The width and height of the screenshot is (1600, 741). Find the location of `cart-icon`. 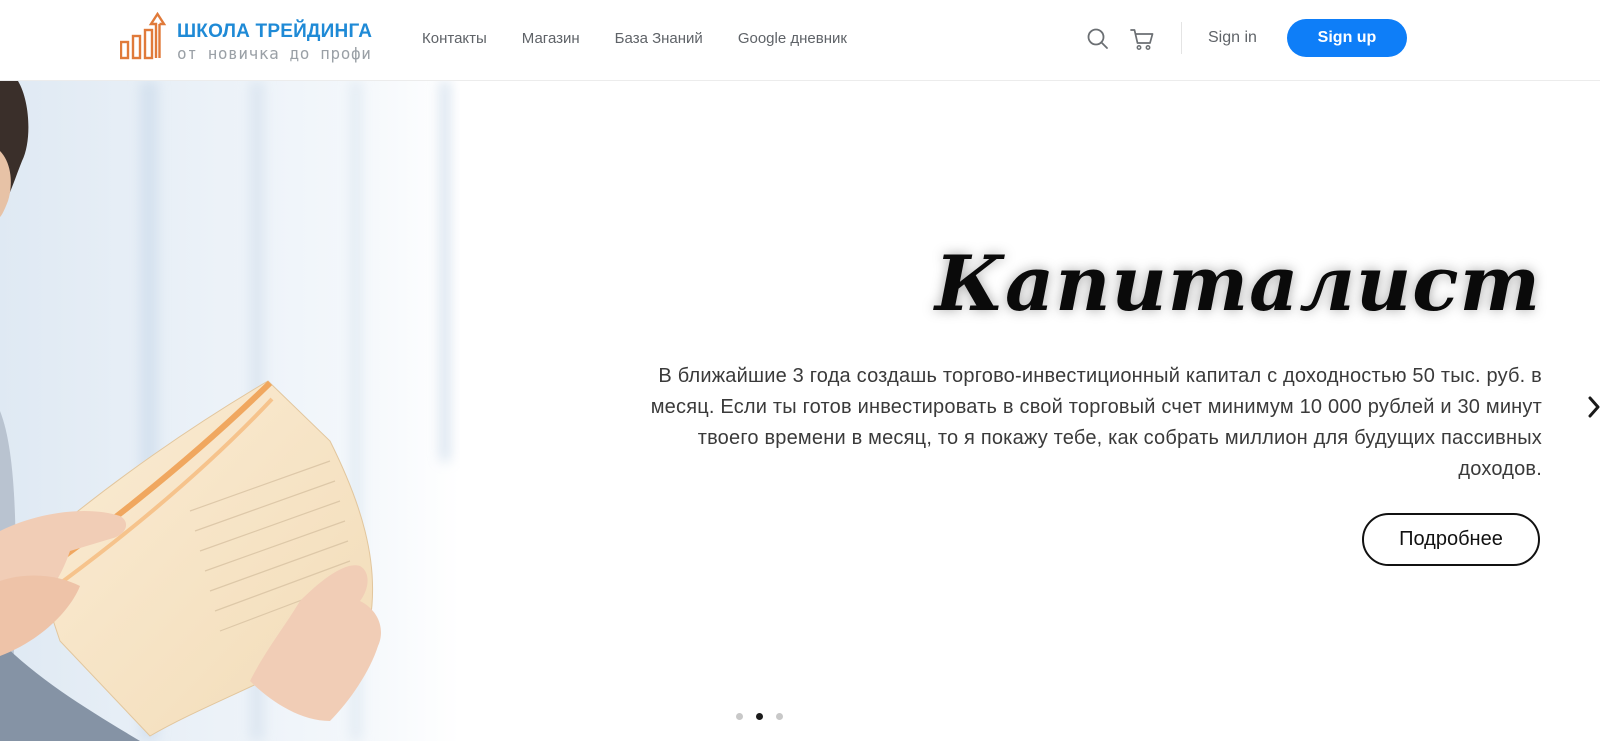

cart-icon is located at coordinates (1142, 39).